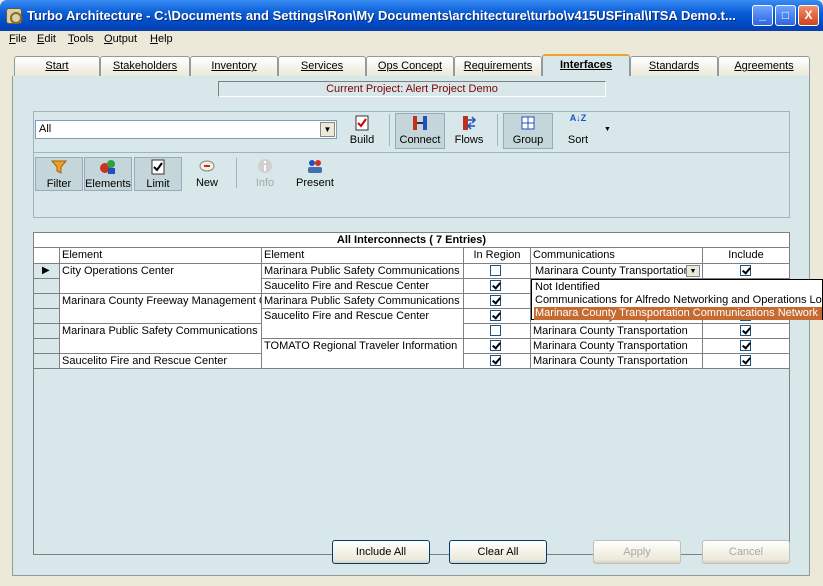 Image resolution: width=823 pixels, height=586 pixels. I want to click on table-cell-element-1: Marinara County Freeway Management Cent, so click(161, 301).